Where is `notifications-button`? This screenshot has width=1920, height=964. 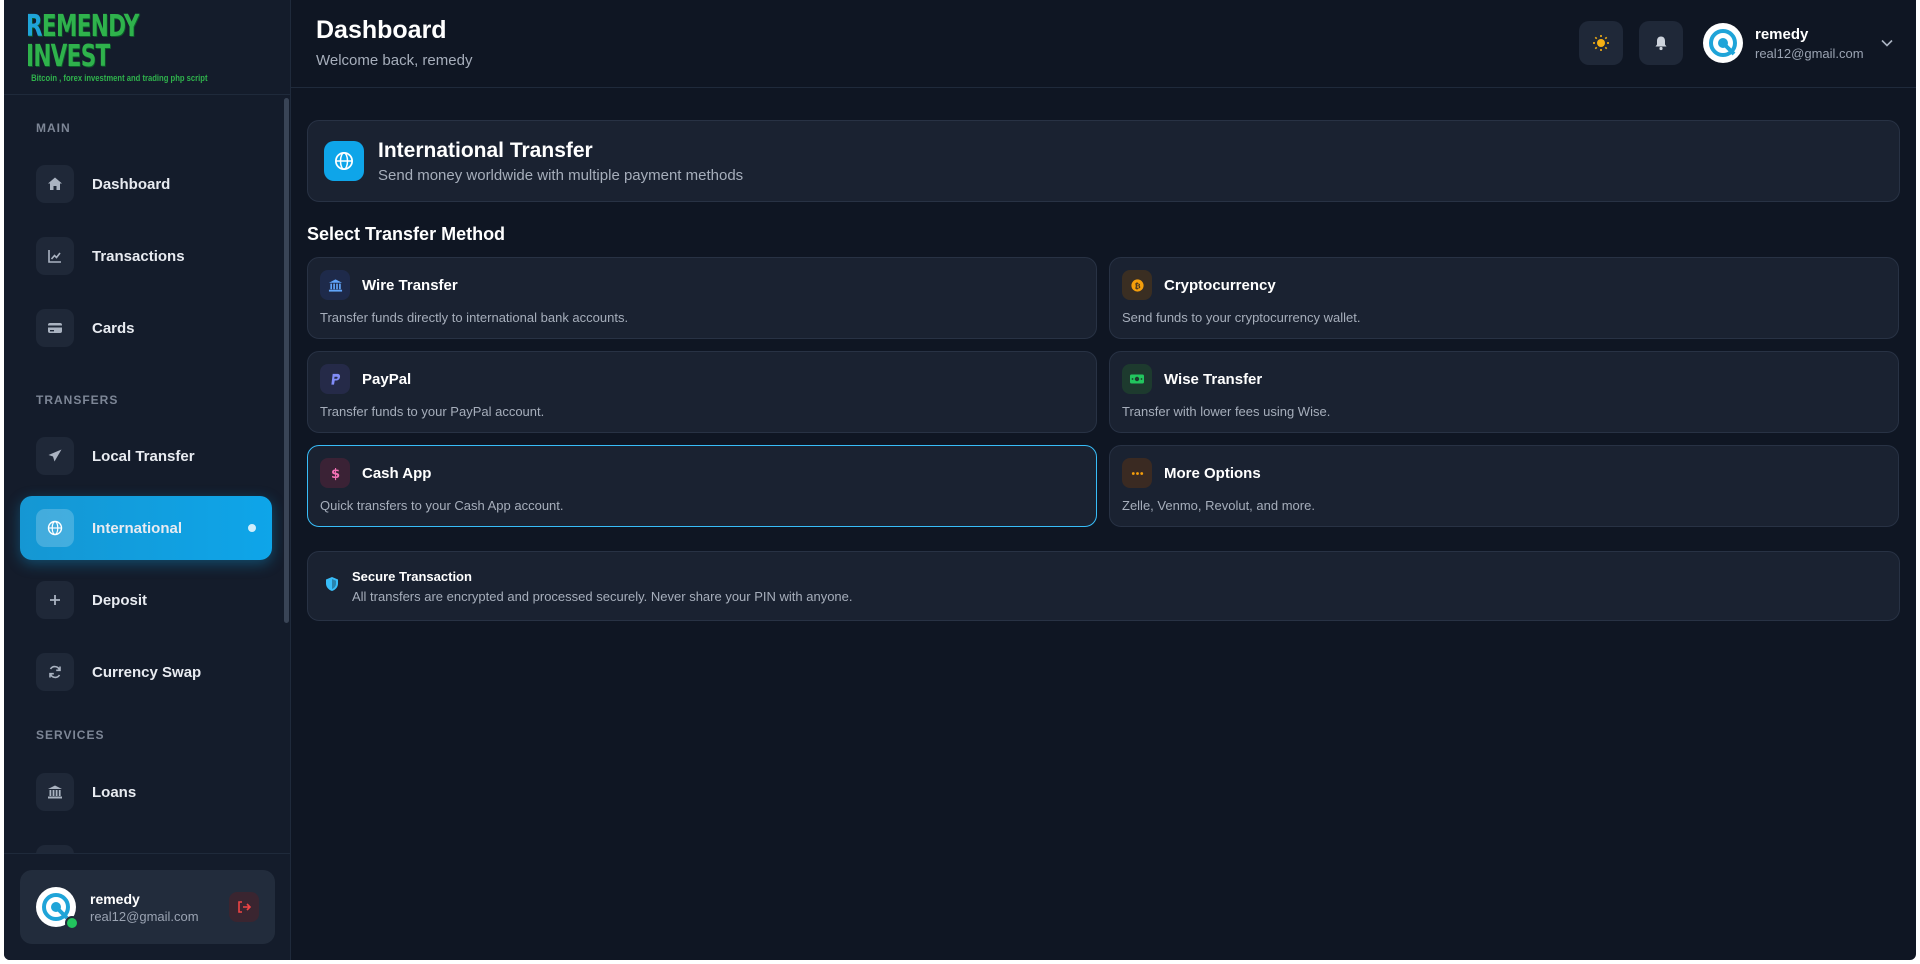
notifications-button is located at coordinates (1661, 43).